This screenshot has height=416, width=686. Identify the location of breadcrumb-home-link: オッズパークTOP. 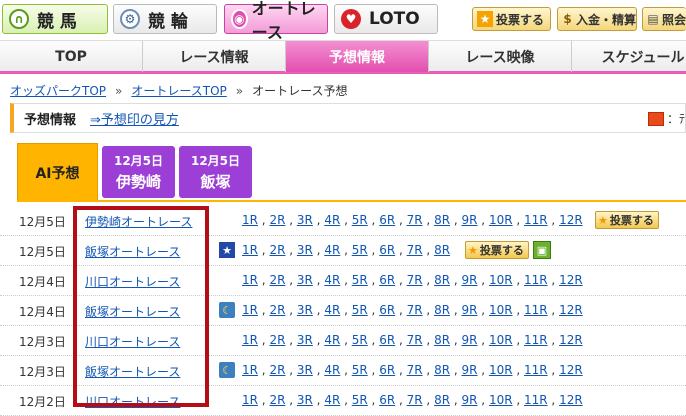
(58, 91).